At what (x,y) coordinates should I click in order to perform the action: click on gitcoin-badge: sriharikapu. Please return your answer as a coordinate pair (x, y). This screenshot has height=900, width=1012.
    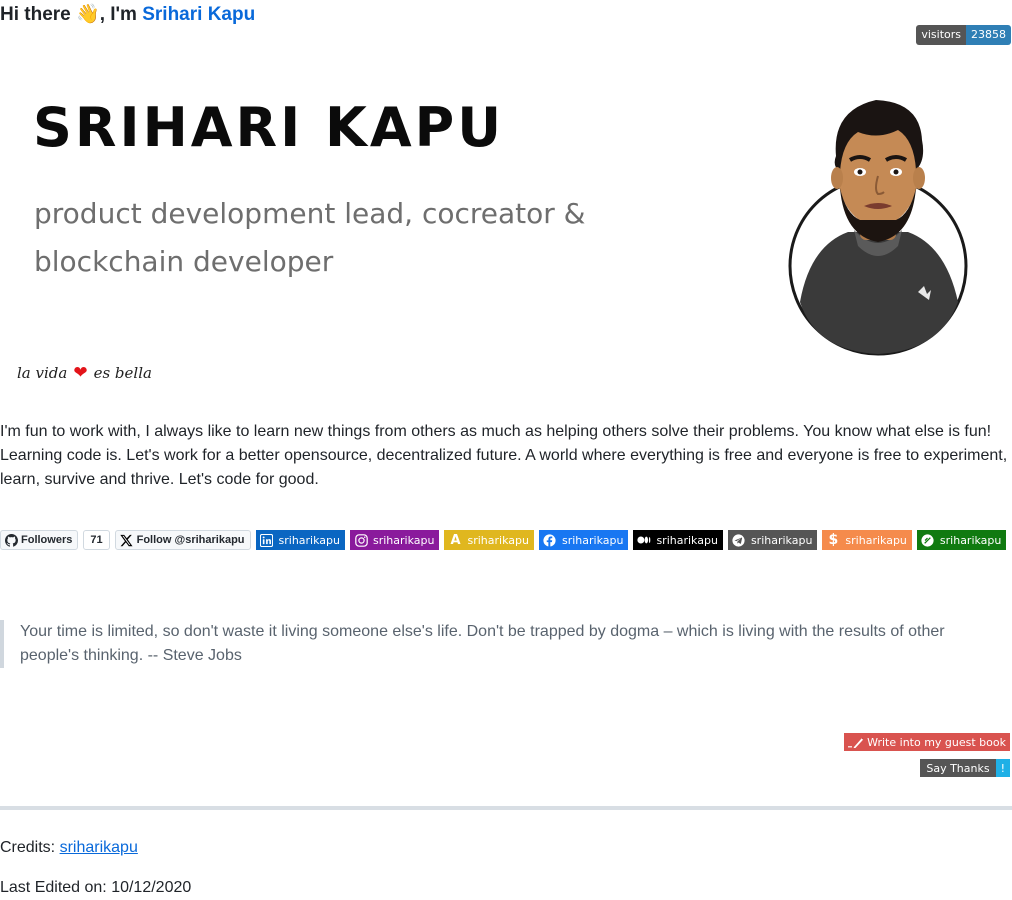
    Looking at the image, I should click on (961, 540).